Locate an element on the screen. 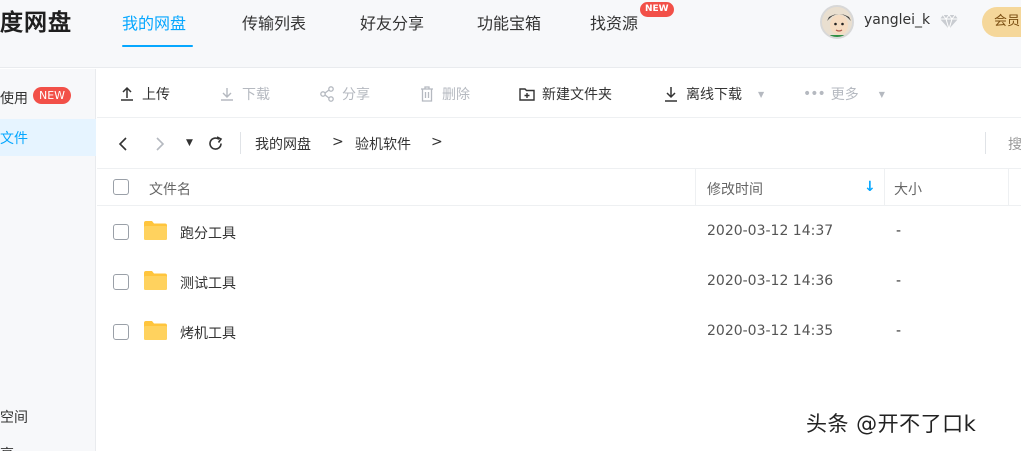 Image resolution: width=1021 pixels, height=451 pixels. offline-download-icon is located at coordinates (671, 94).